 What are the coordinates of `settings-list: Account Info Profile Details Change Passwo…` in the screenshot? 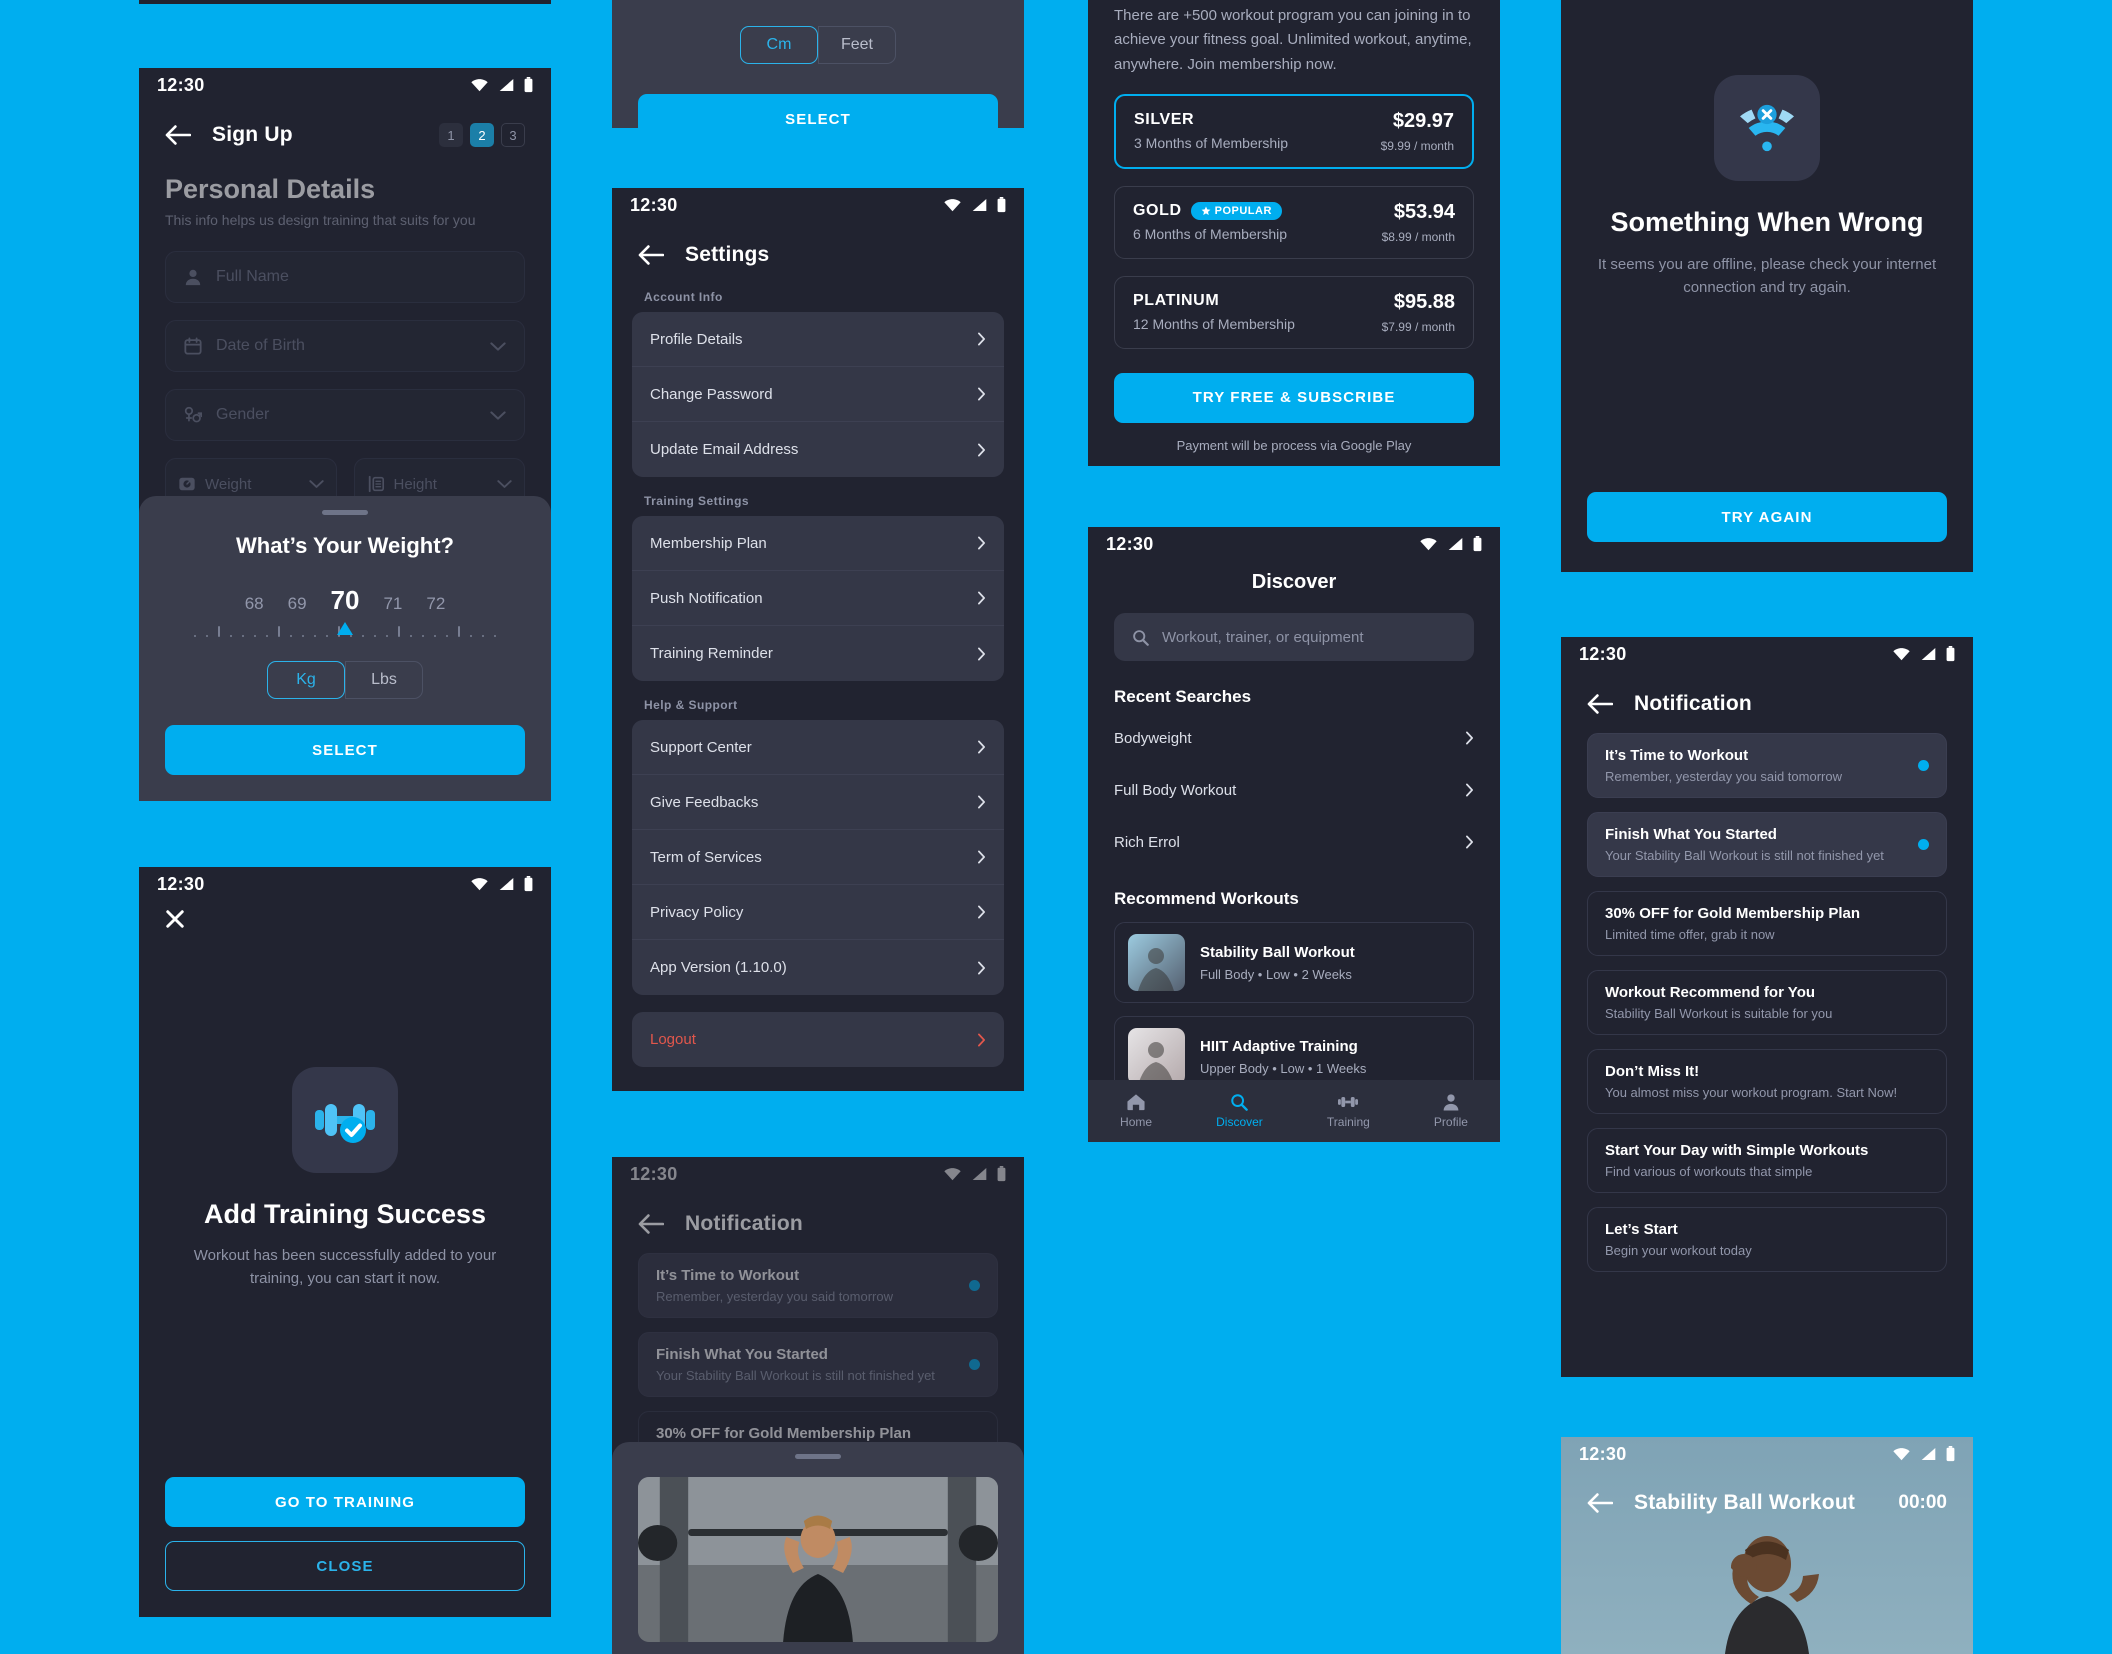 It's located at (818, 672).